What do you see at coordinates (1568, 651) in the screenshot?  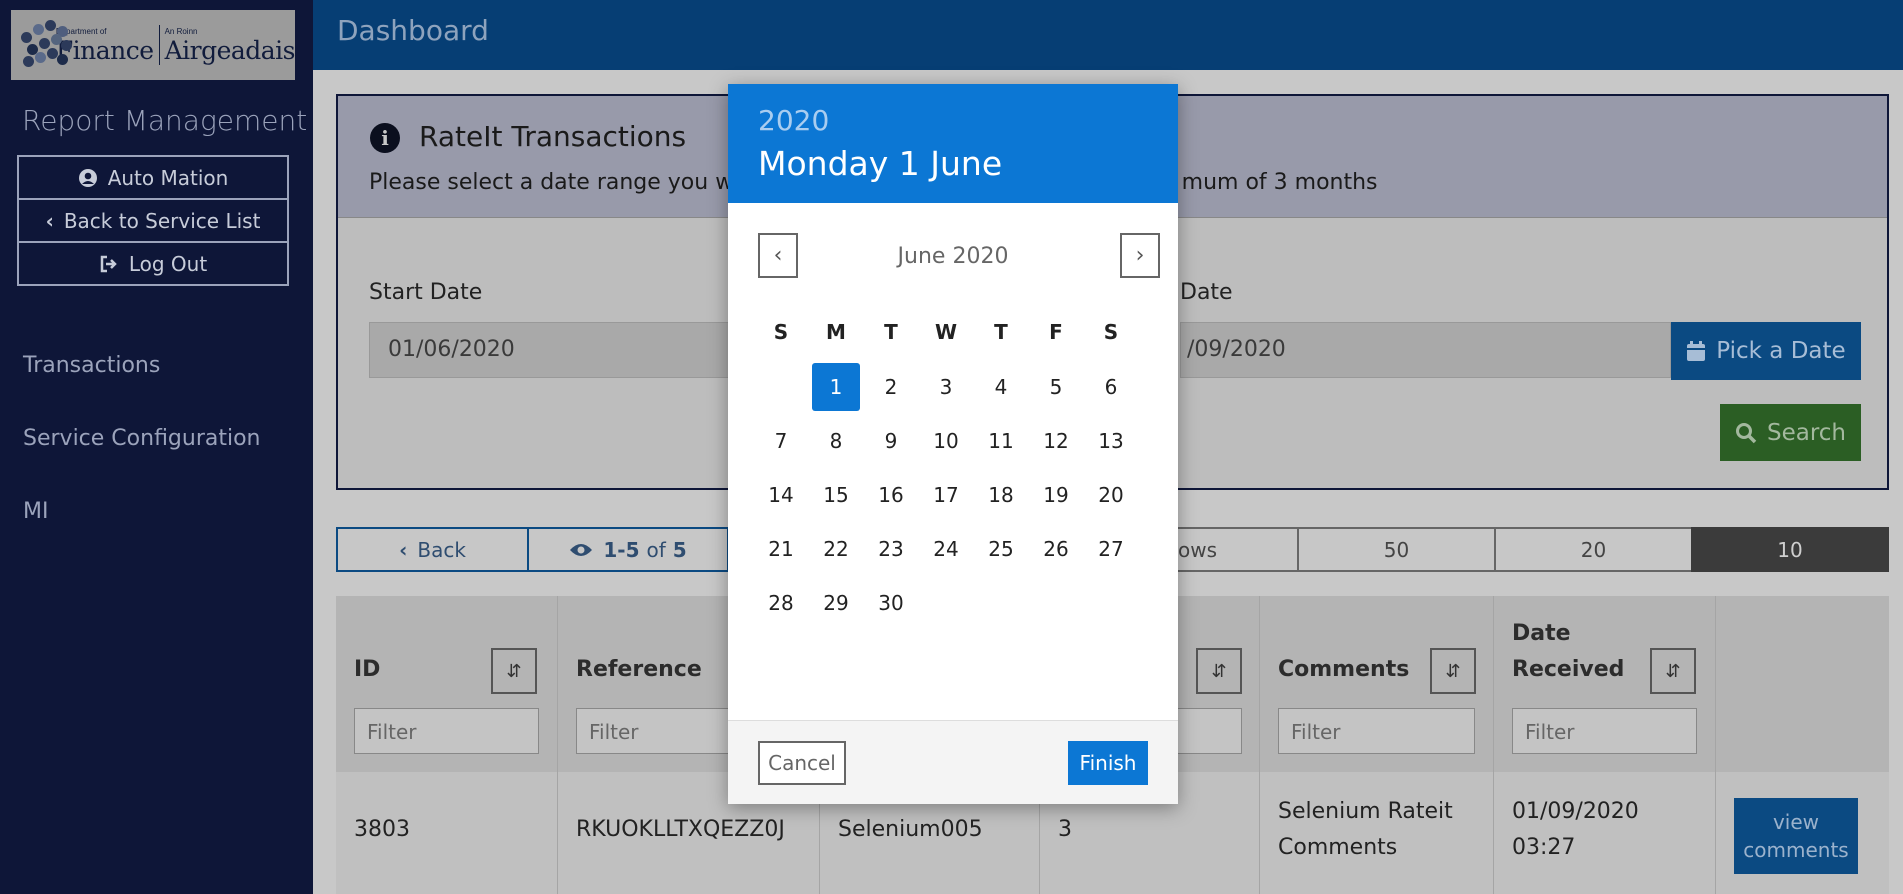 I see `header-date-received: Date Received` at bounding box center [1568, 651].